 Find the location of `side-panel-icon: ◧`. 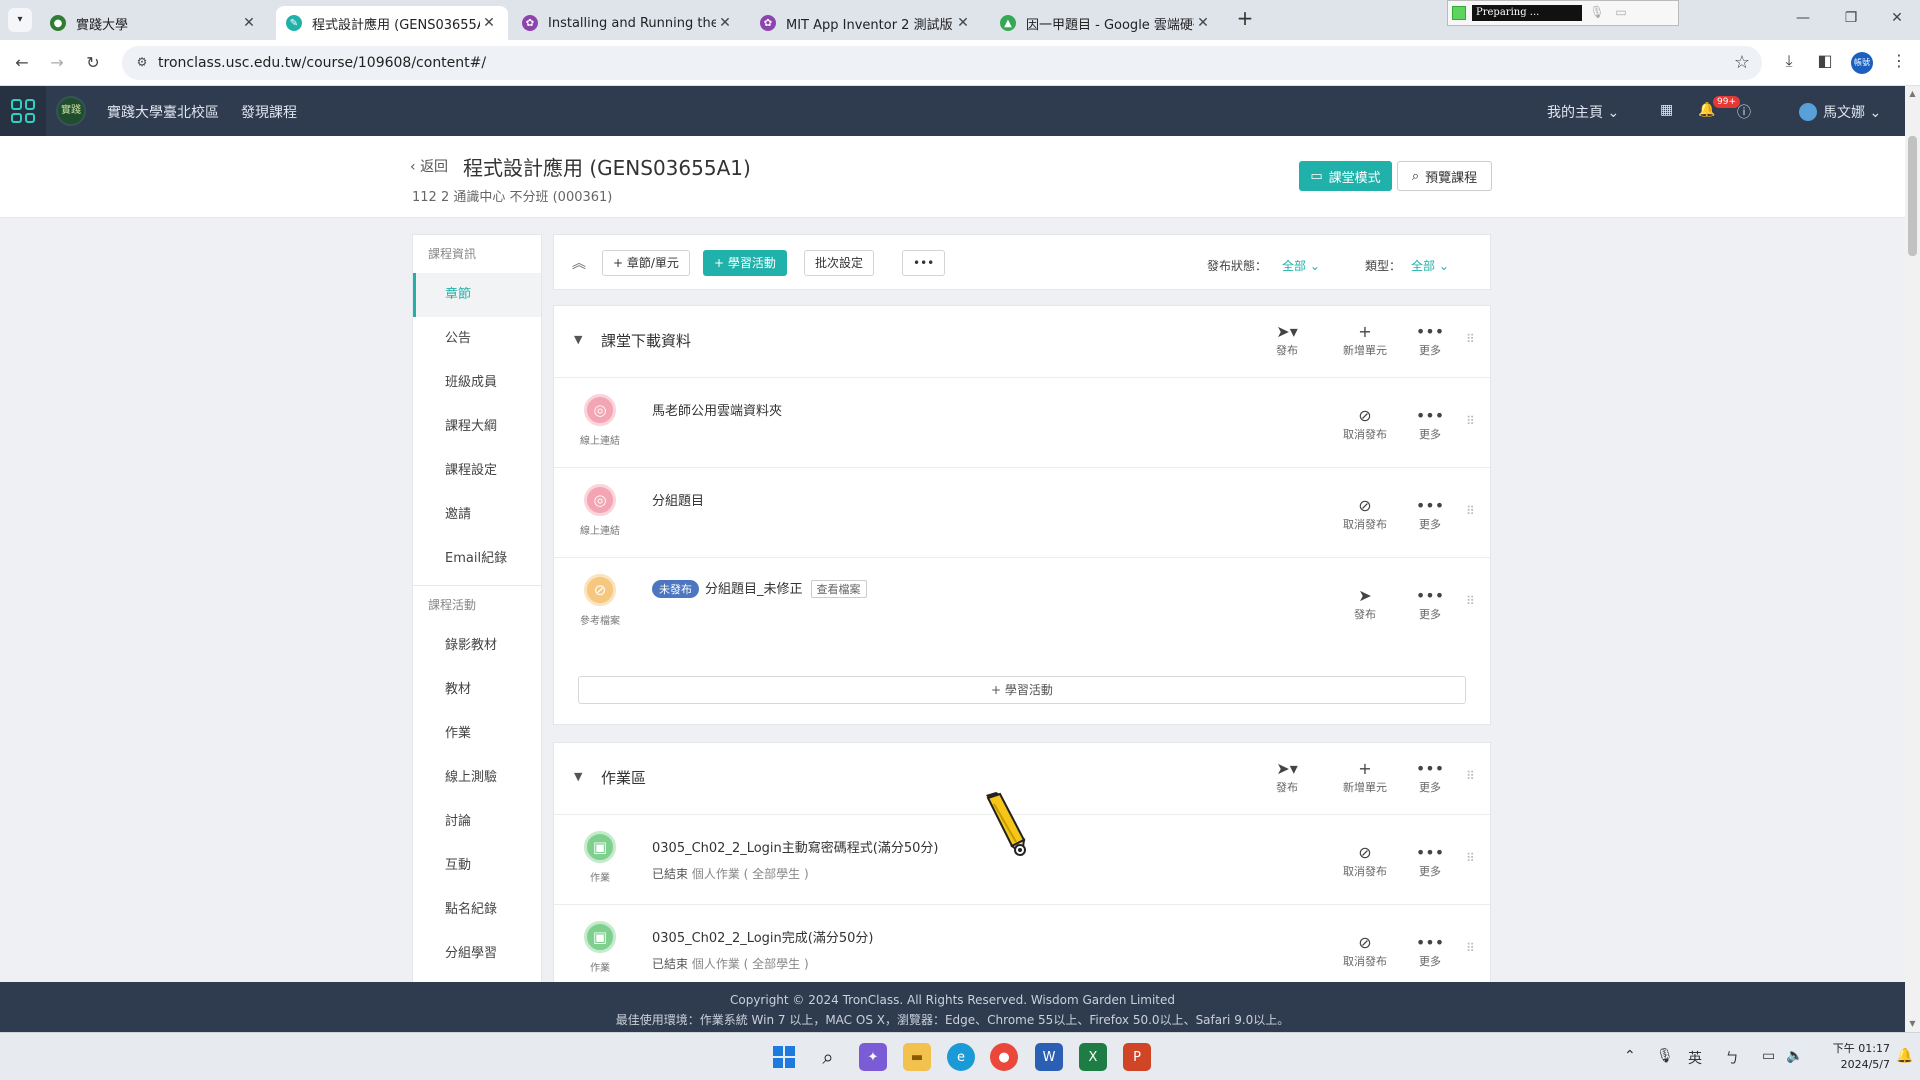

side-panel-icon: ◧ is located at coordinates (1825, 60).